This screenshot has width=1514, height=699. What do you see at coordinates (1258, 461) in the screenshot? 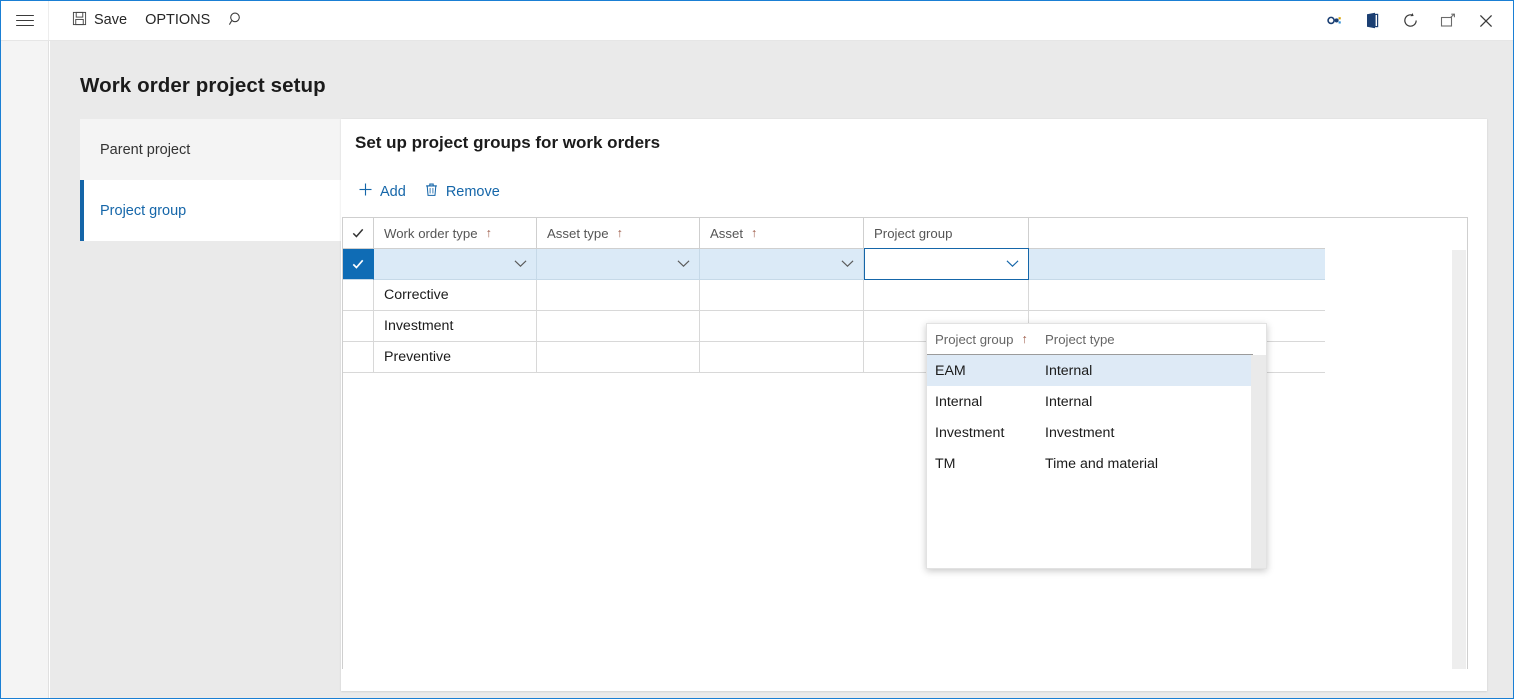
I see `lookup-vertical-scrollbar` at bounding box center [1258, 461].